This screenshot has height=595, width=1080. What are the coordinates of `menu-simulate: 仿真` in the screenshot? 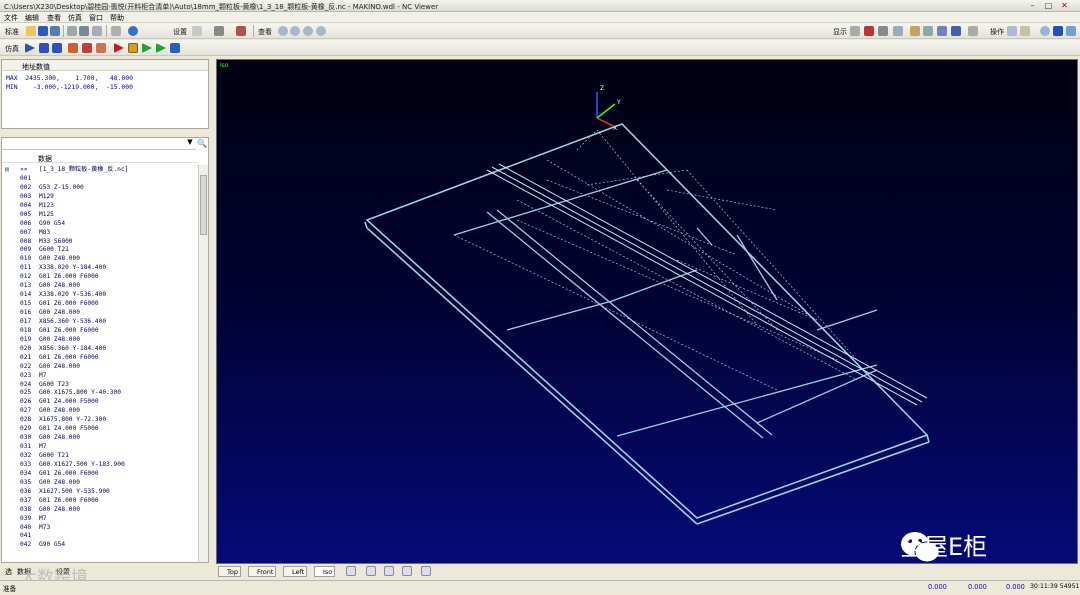 It's located at (75, 18).